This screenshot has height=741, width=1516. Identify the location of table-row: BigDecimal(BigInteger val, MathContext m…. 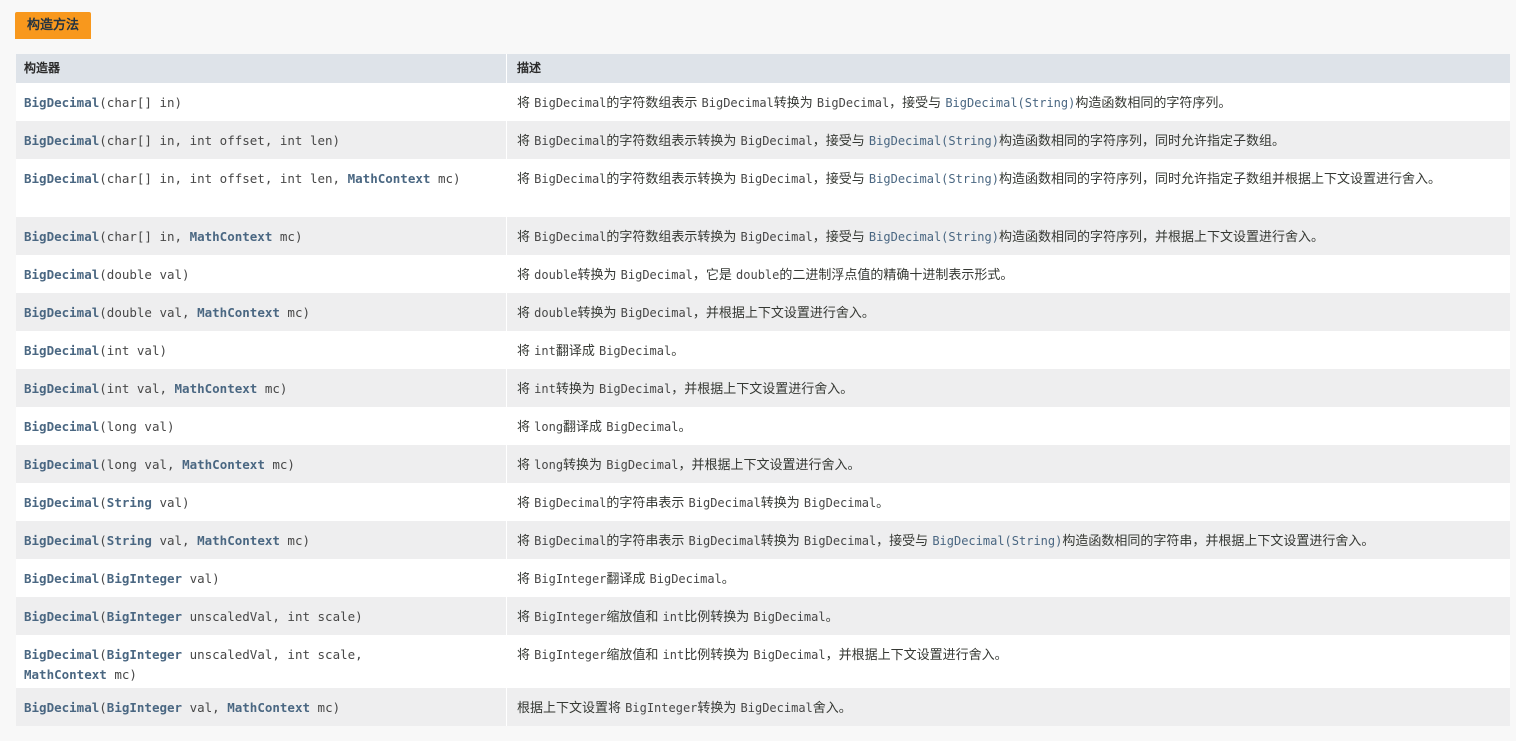
(763, 707).